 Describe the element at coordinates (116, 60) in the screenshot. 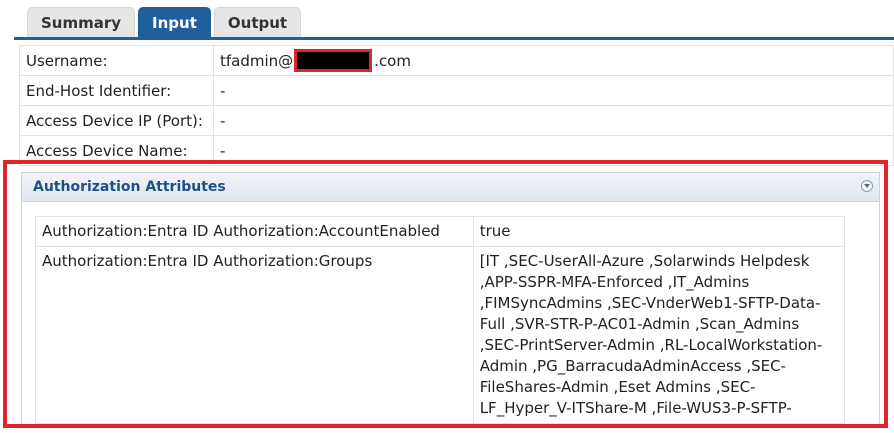

I see `username-label: Username:` at that location.